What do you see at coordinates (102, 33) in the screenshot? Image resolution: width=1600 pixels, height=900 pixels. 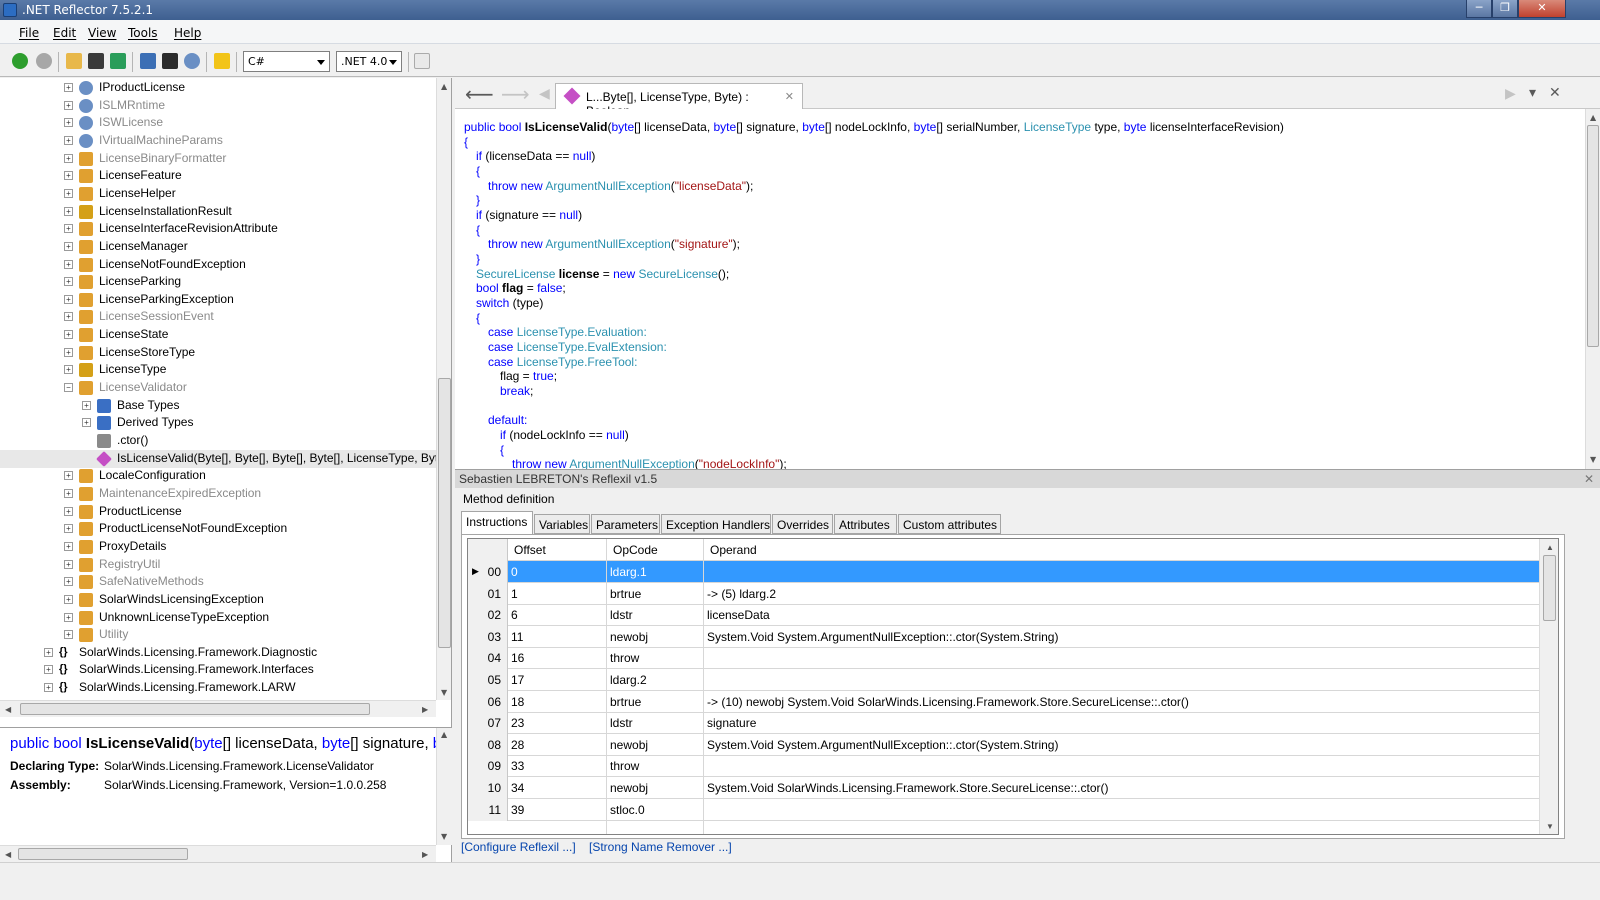 I see `menu-view: View` at bounding box center [102, 33].